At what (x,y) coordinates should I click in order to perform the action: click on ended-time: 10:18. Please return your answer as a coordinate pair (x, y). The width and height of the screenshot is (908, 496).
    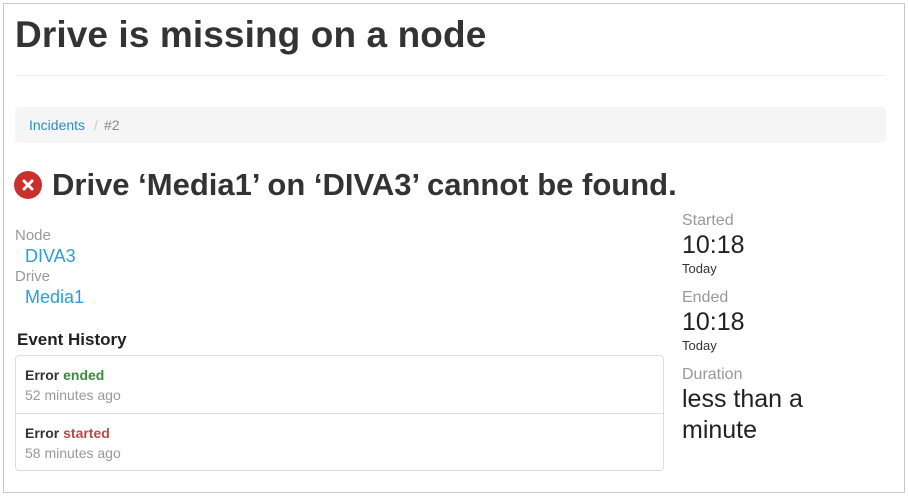
    Looking at the image, I should click on (713, 322).